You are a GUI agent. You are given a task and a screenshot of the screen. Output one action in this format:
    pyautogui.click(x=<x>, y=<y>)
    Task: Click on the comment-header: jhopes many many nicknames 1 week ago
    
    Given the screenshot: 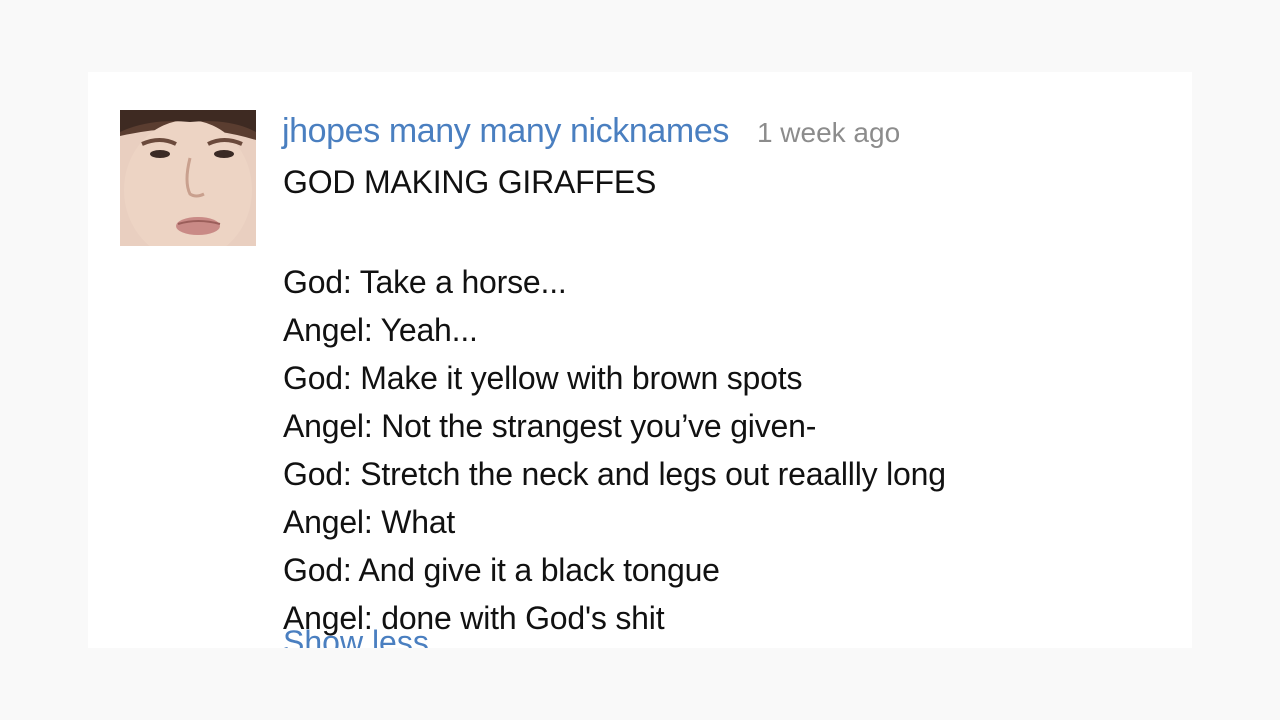 What is the action you would take?
    pyautogui.click(x=591, y=131)
    